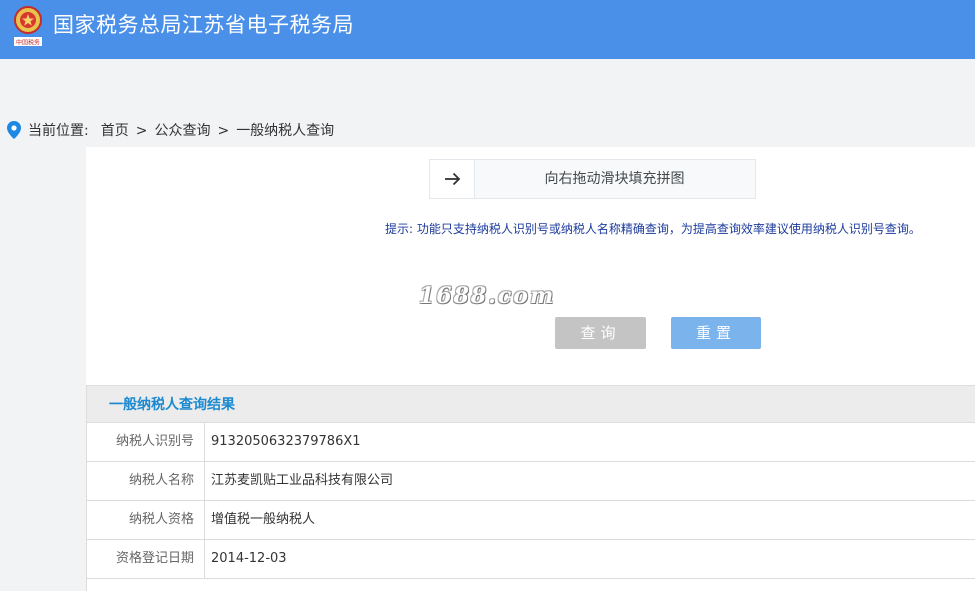  Describe the element at coordinates (531, 559) in the screenshot. I see `table-row: 资格登记日期 2014-12-03` at that location.